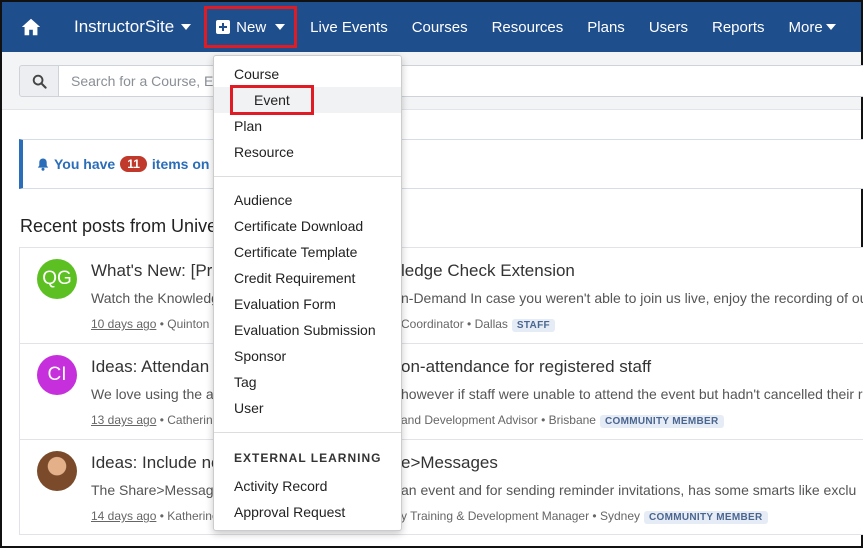 The image size is (863, 548). What do you see at coordinates (308, 458) in the screenshot?
I see `menu-section-header: EXTERNAL LEARNING` at bounding box center [308, 458].